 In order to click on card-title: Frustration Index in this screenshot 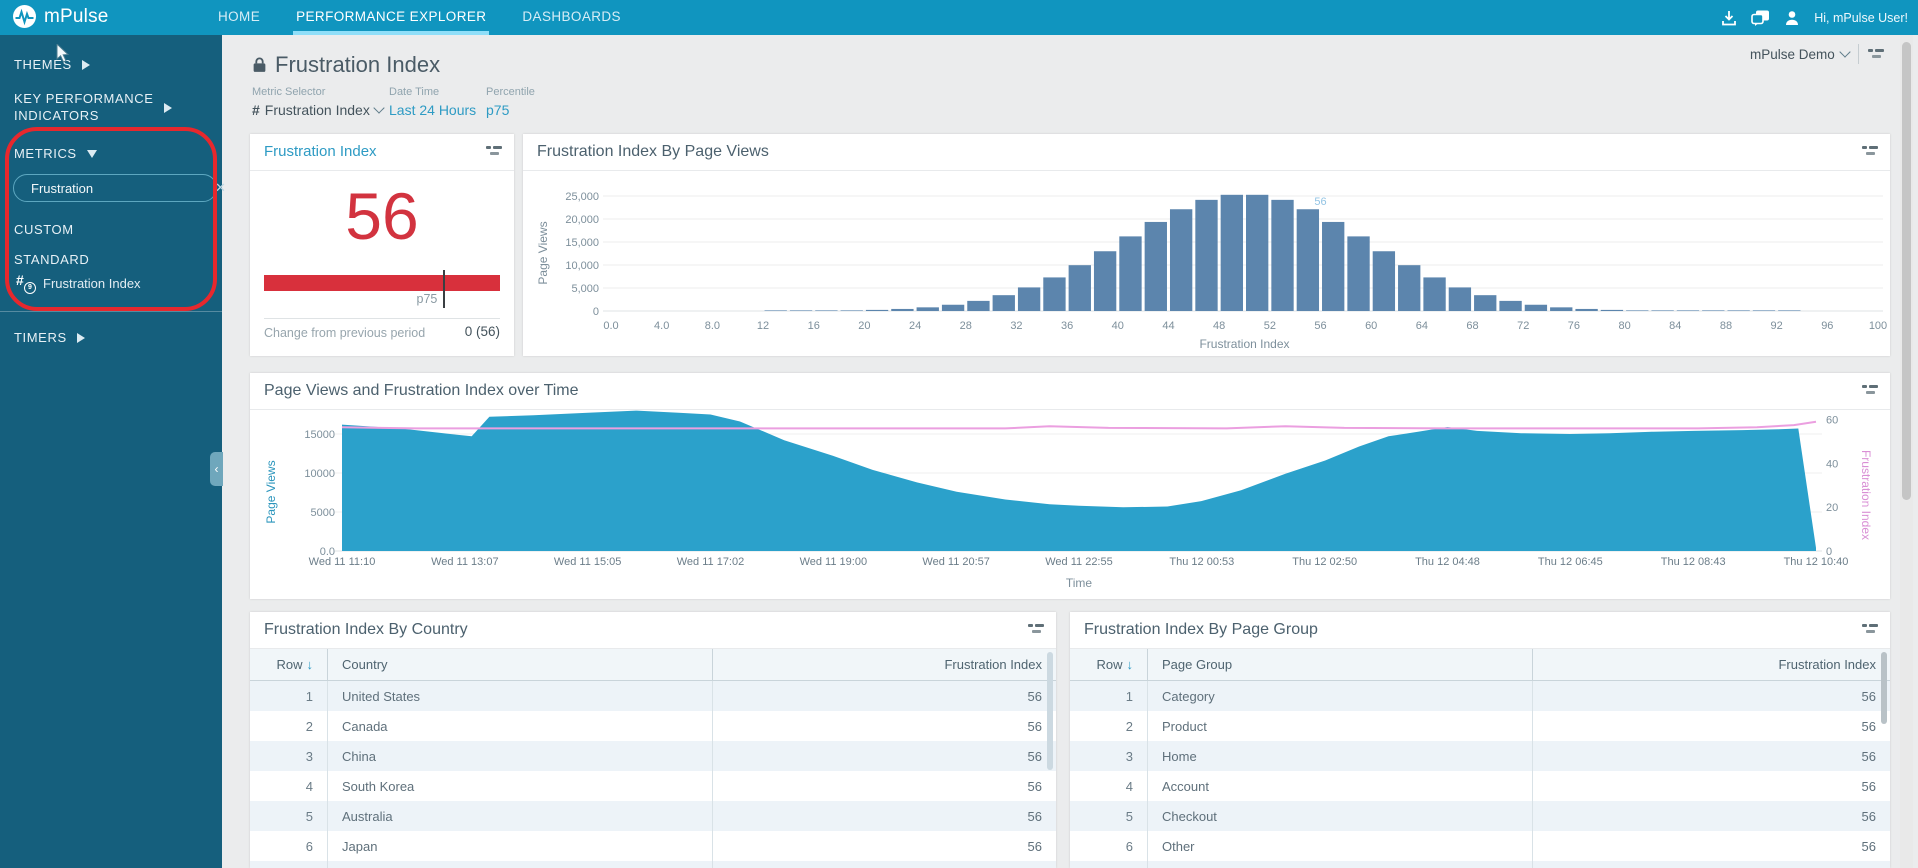, I will do `click(320, 151)`.